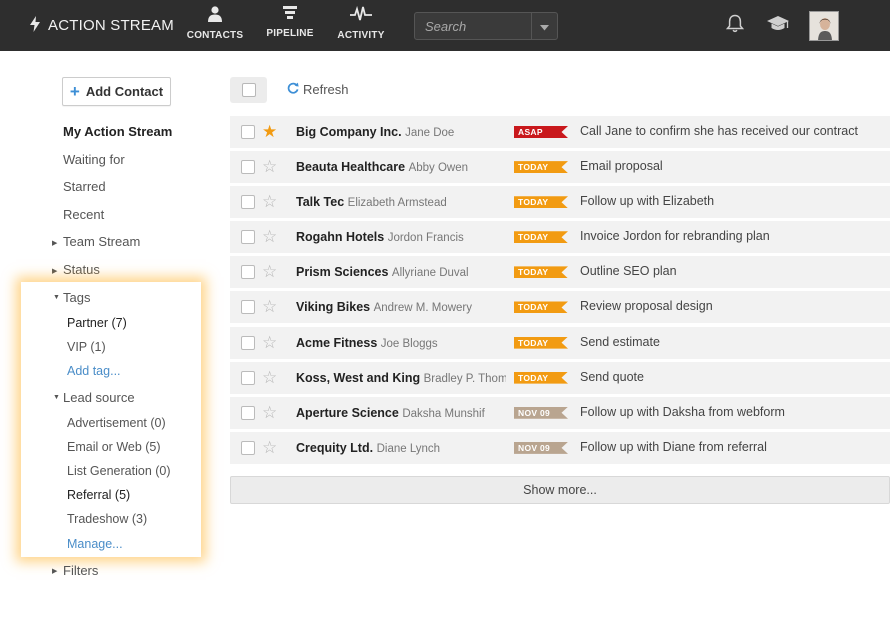  What do you see at coordinates (97, 323) in the screenshot?
I see `tag-item-partner: Partner (7)` at bounding box center [97, 323].